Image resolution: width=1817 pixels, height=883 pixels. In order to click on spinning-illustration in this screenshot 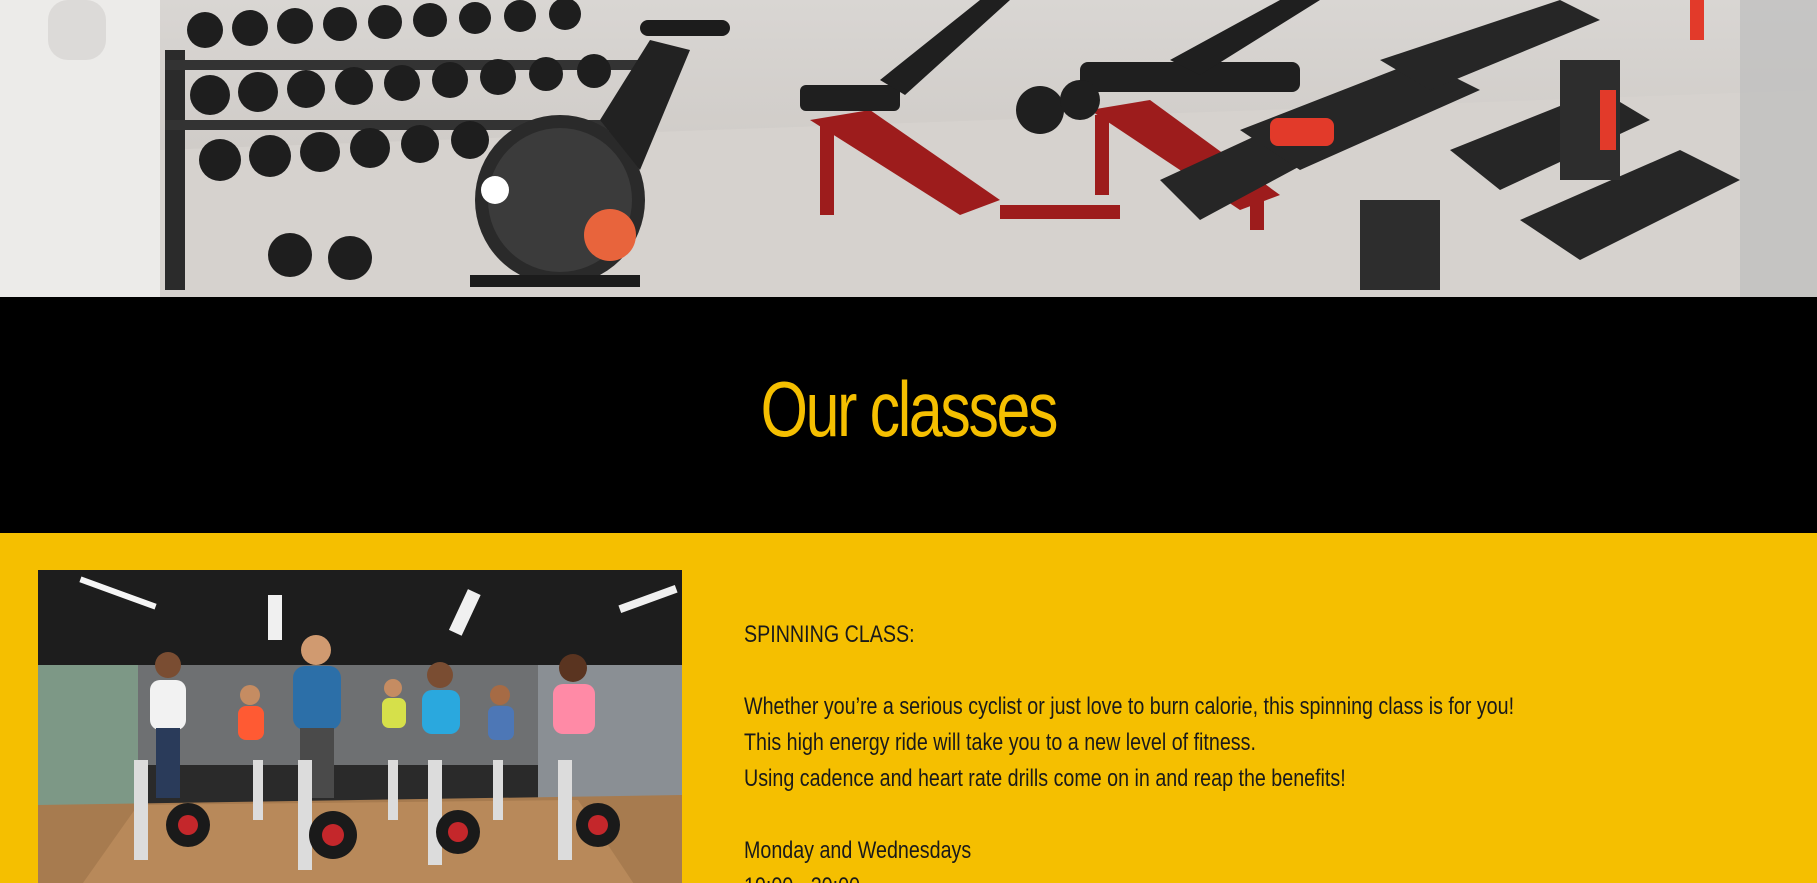, I will do `click(360, 726)`.